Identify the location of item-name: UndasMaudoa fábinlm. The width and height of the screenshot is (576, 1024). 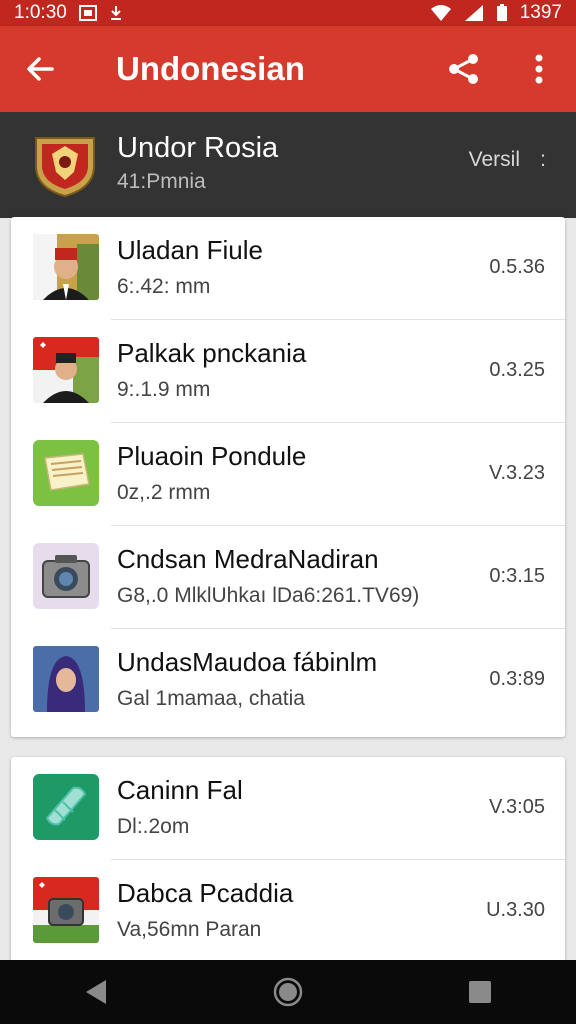
(247, 662).